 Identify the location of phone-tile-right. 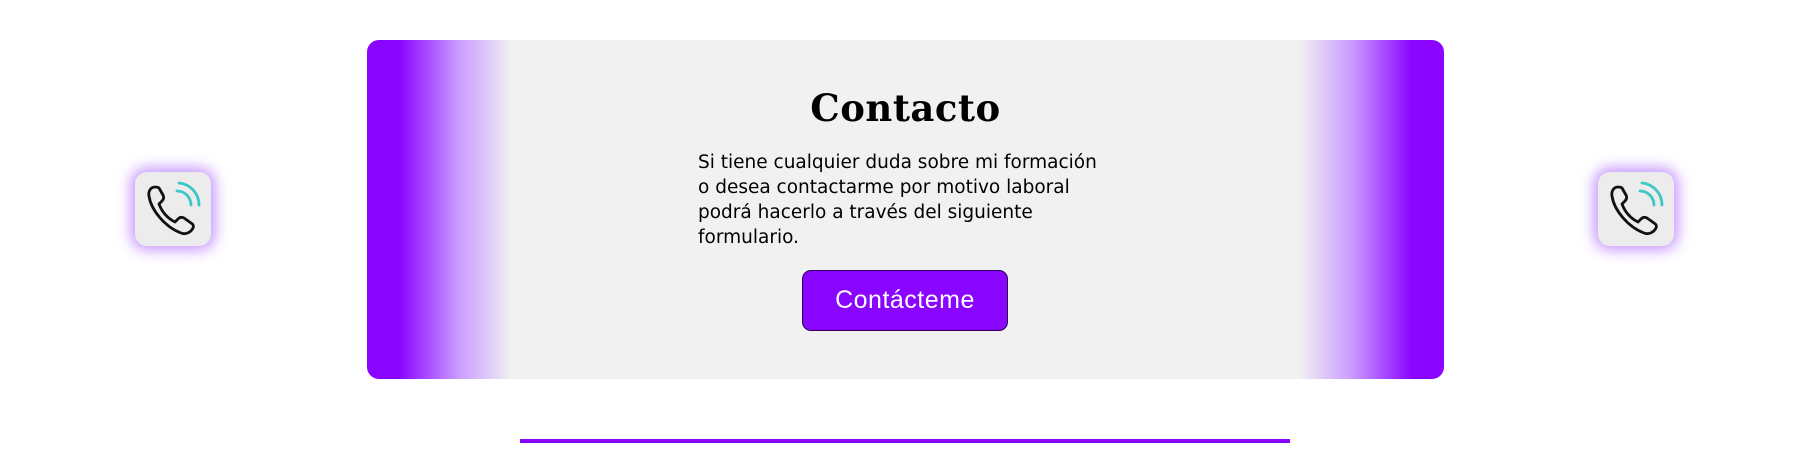
(1636, 209).